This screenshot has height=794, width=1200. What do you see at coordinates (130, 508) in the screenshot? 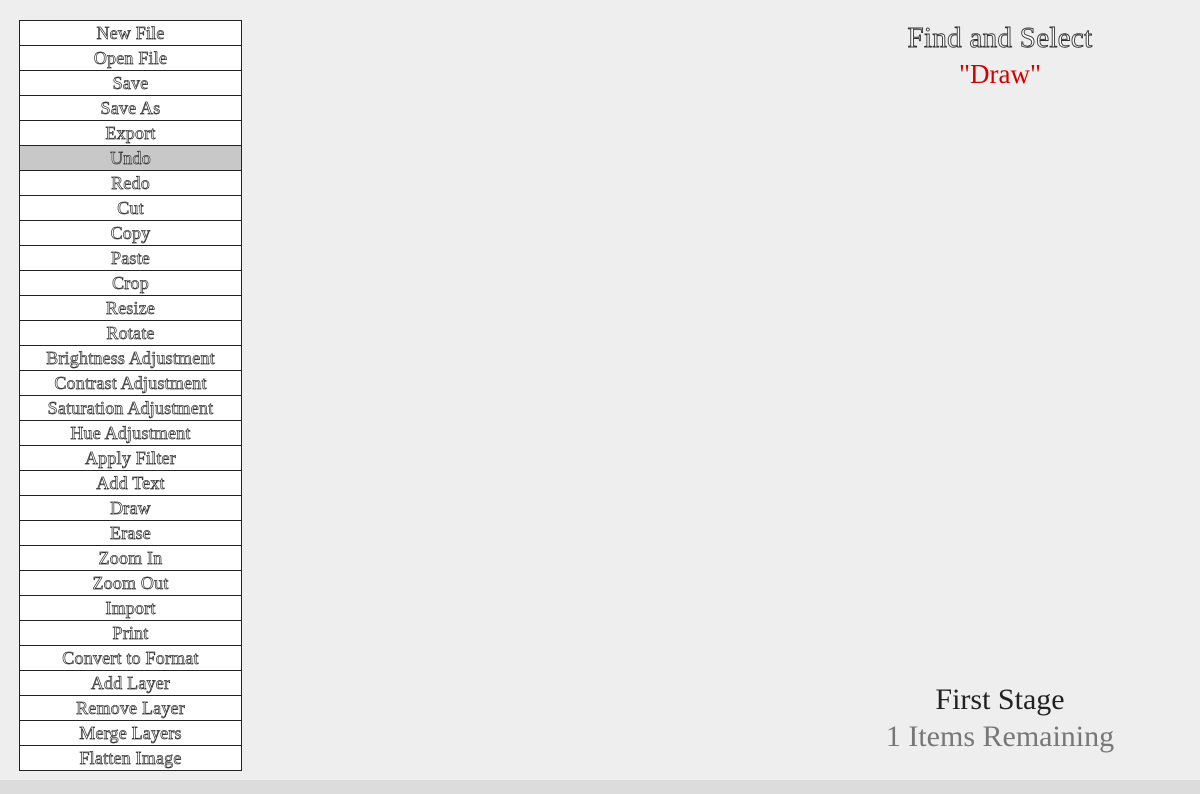
I see `menu-item-draw: Draw` at bounding box center [130, 508].